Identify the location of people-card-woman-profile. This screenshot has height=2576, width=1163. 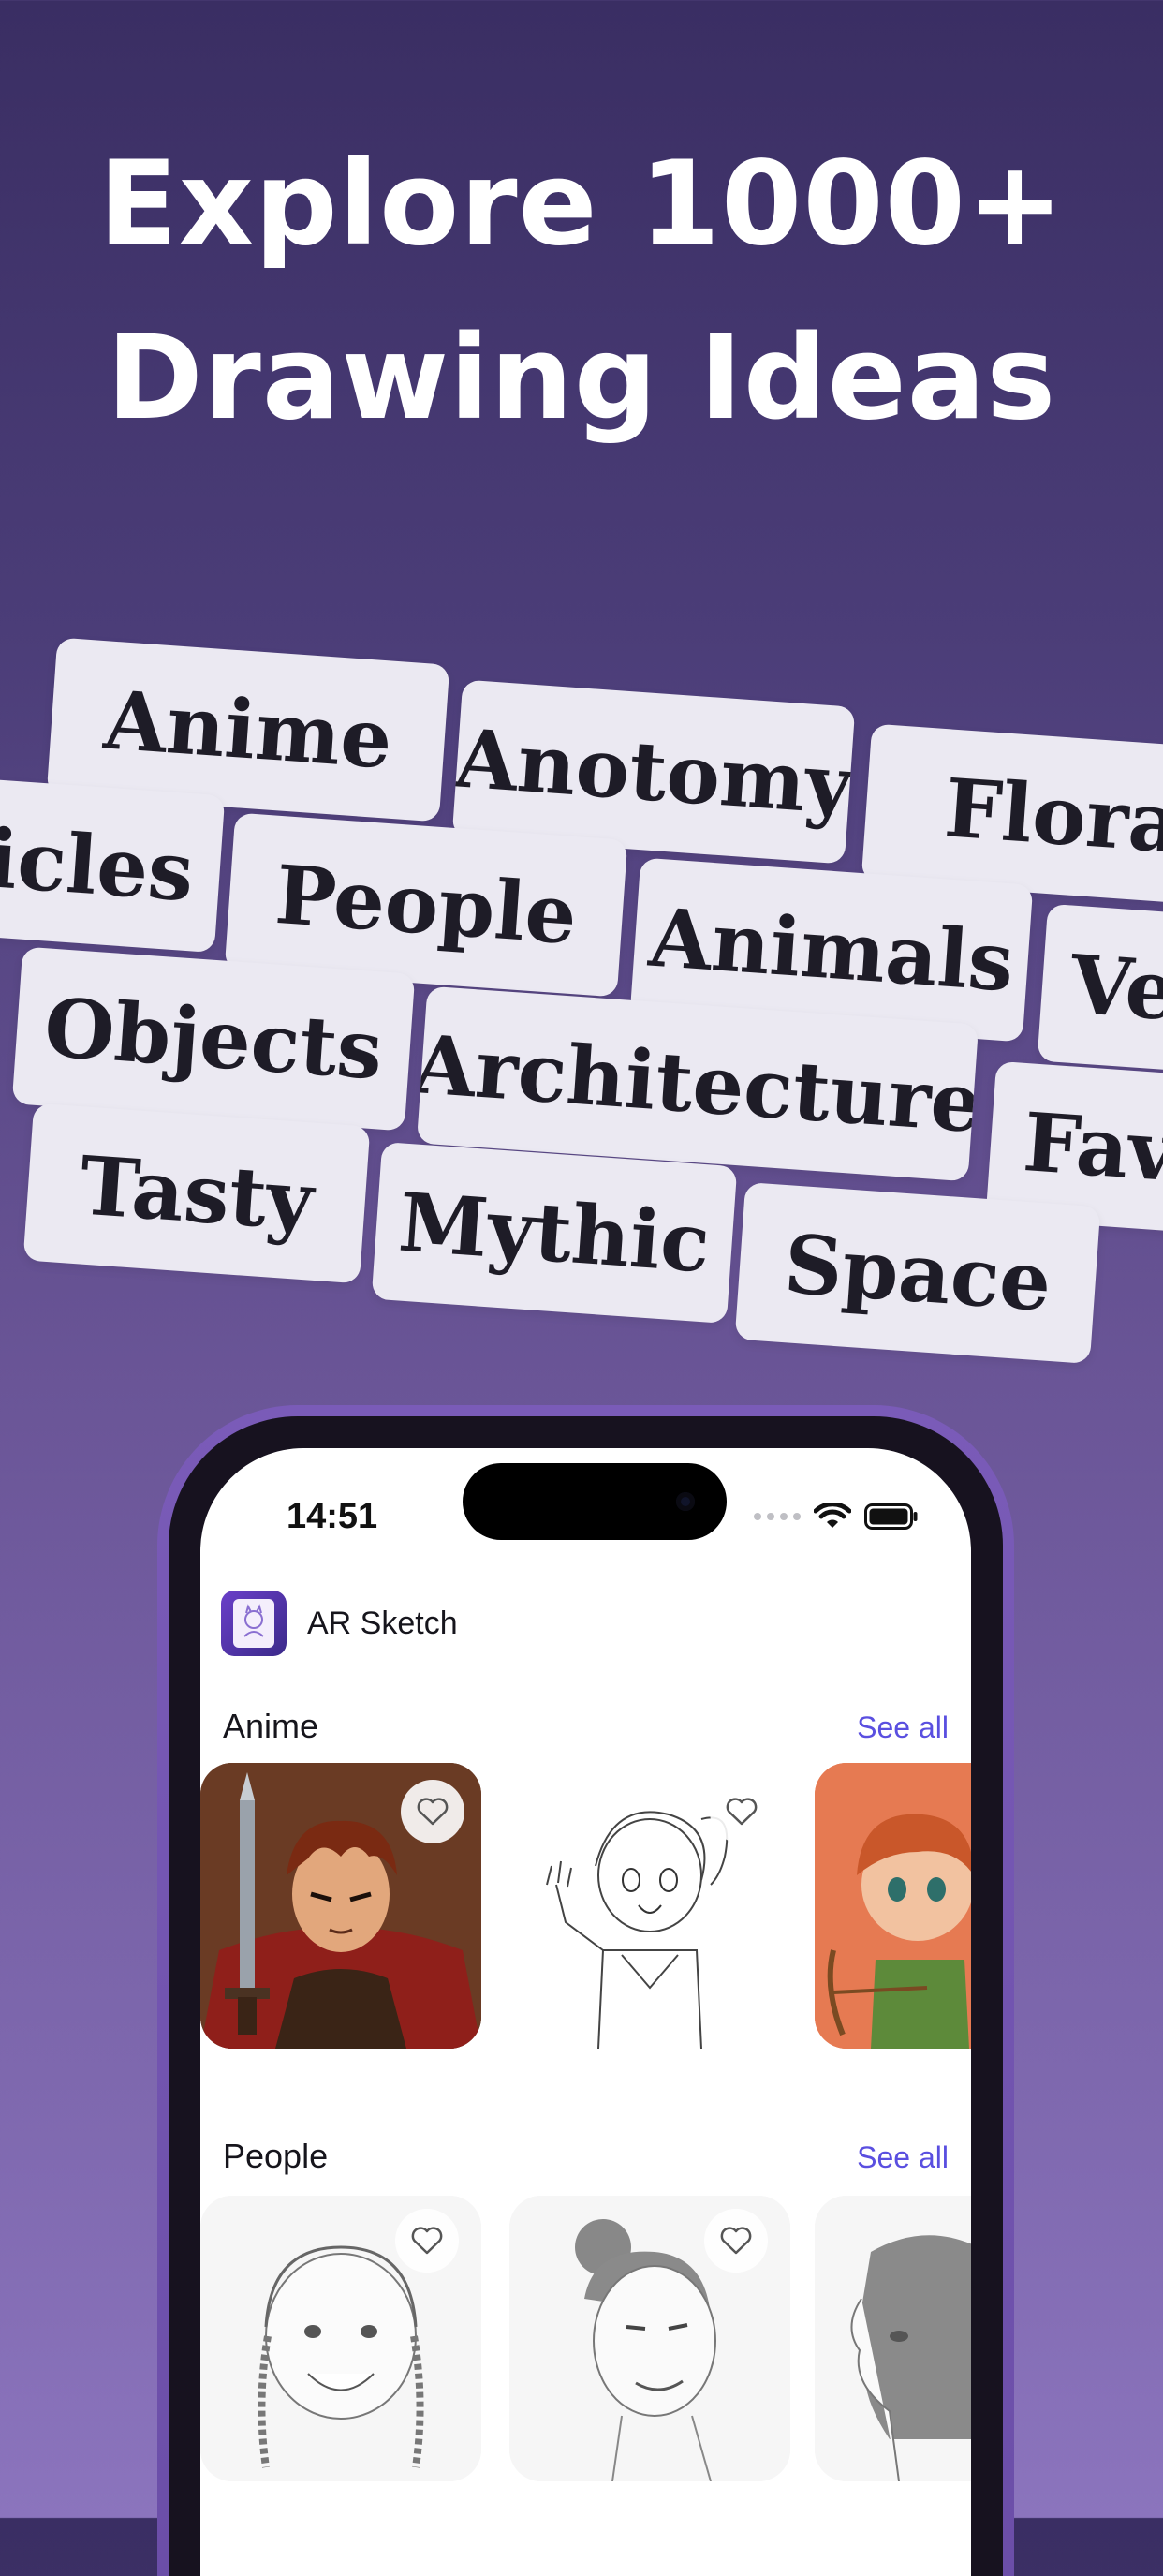
(893, 2338).